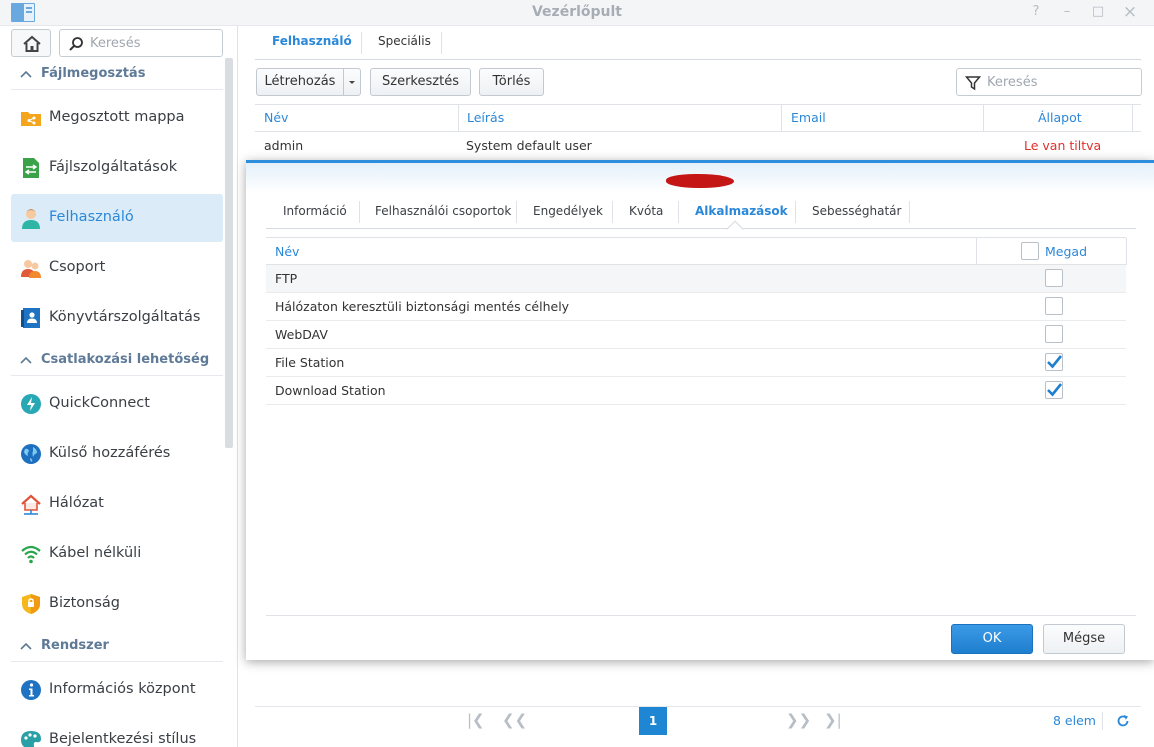  I want to click on allow-checkbox-ftp, so click(1054, 278).